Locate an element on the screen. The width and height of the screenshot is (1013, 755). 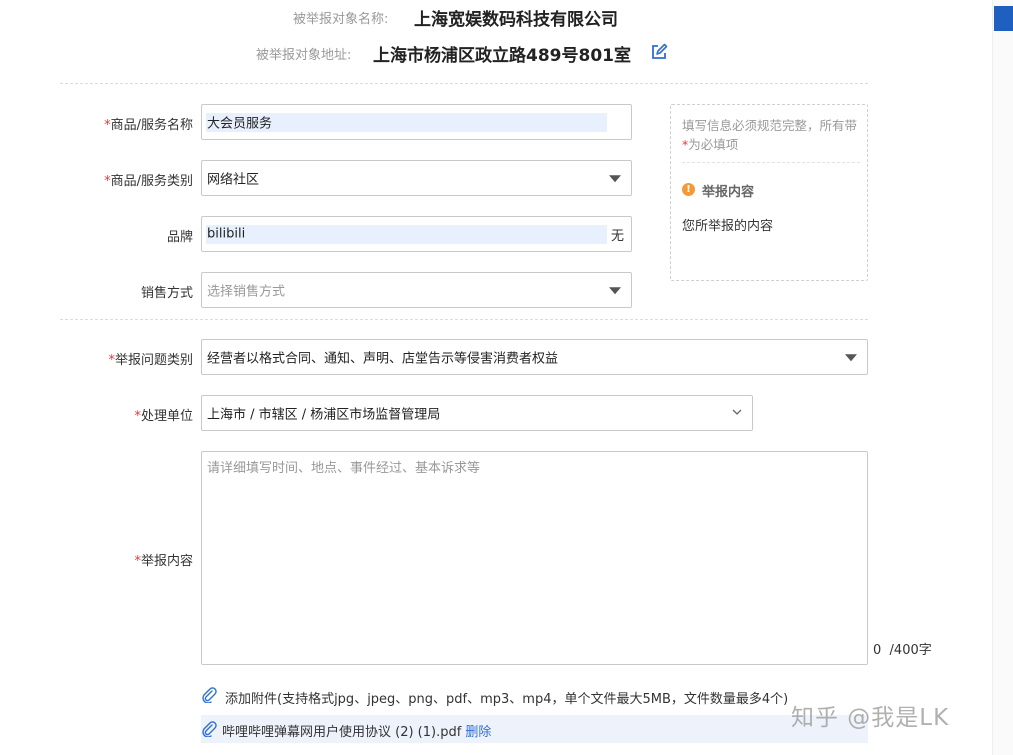
autofill-highlight is located at coordinates (406, 234).